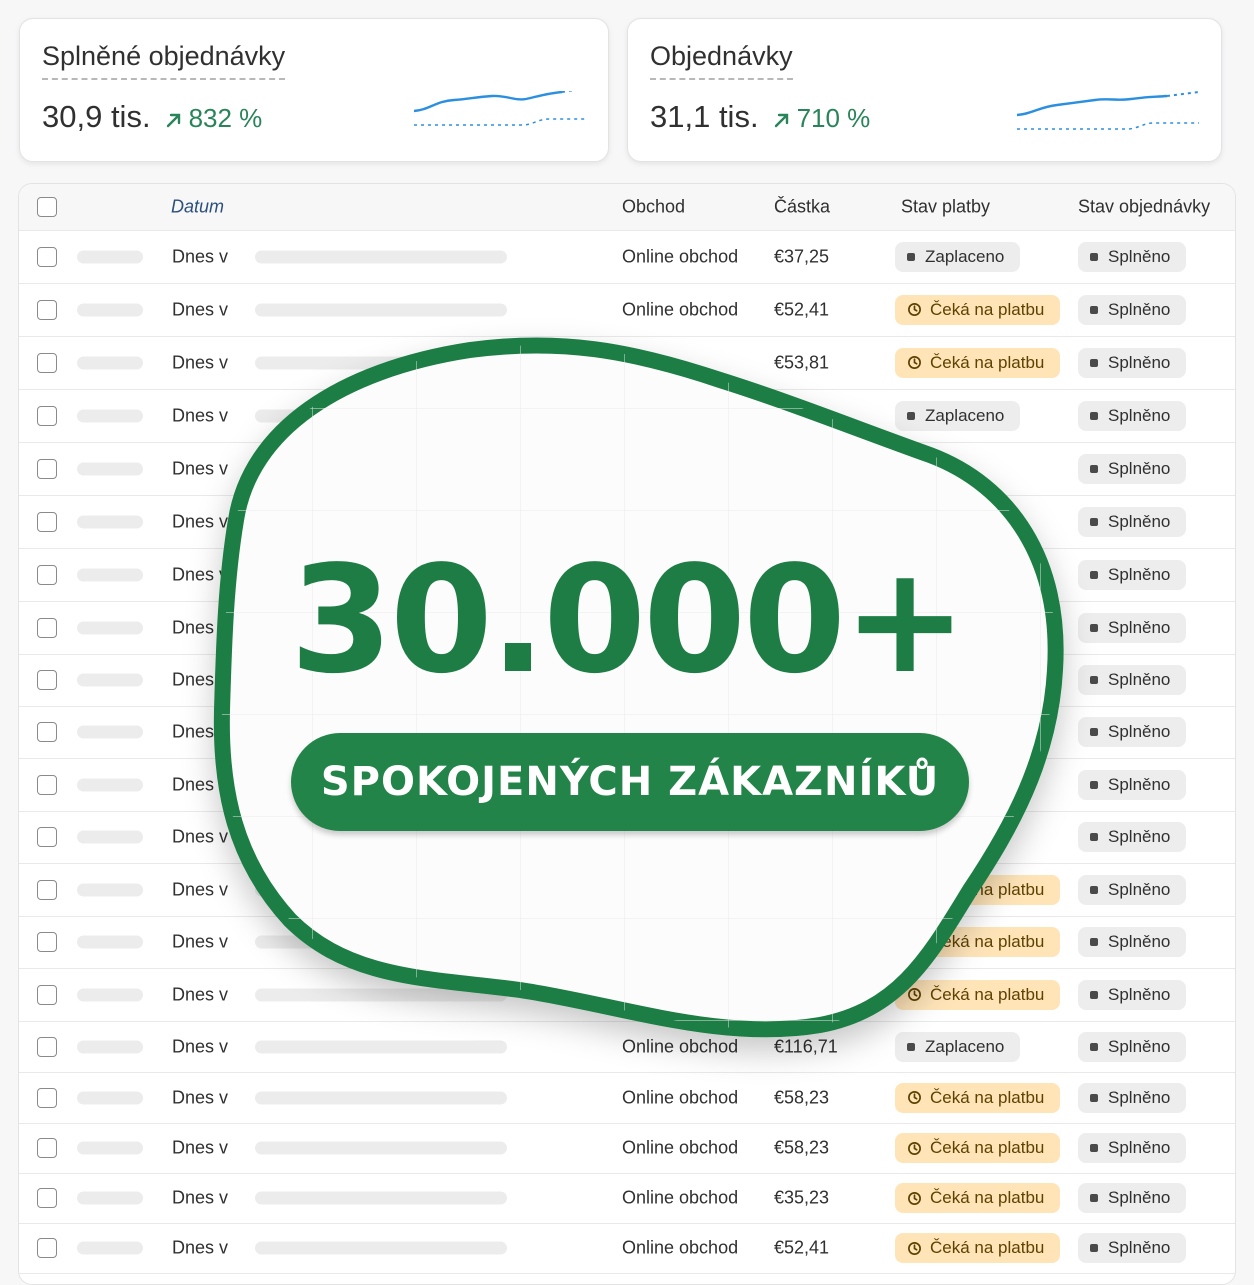  Describe the element at coordinates (802, 1197) in the screenshot. I see `order-amount: €35,23` at that location.